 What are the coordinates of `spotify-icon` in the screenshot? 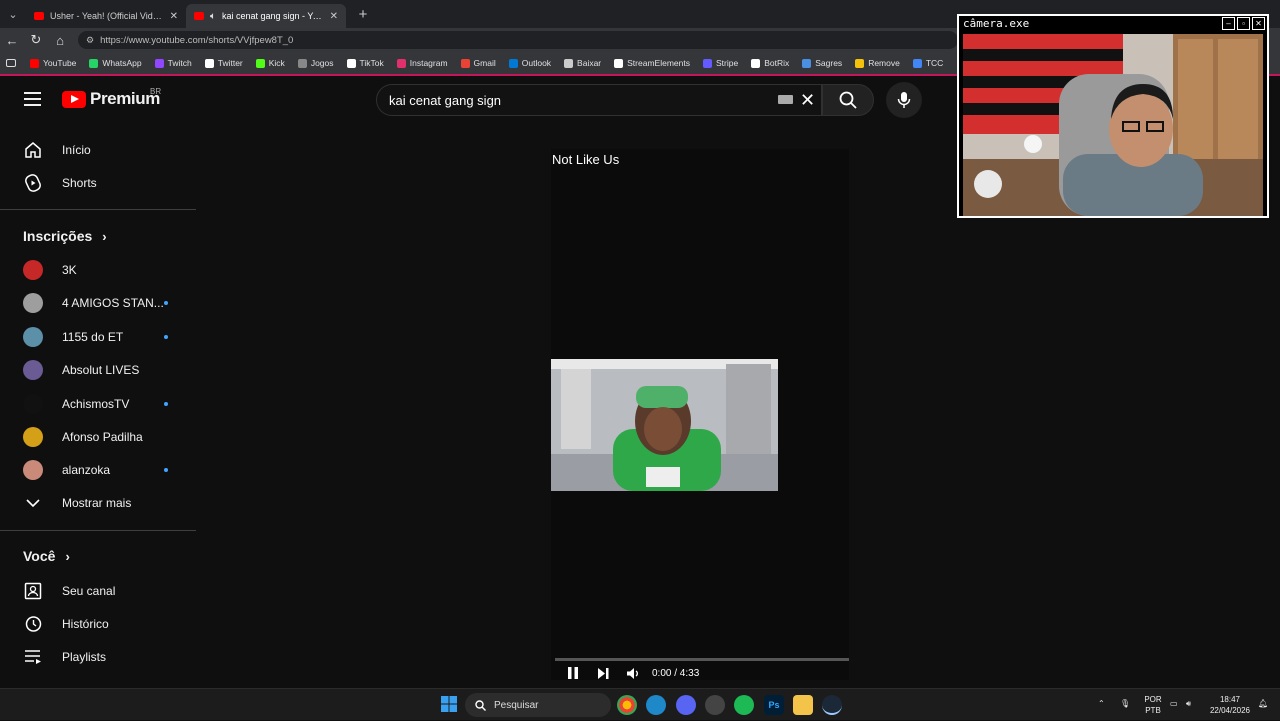 It's located at (744, 705).